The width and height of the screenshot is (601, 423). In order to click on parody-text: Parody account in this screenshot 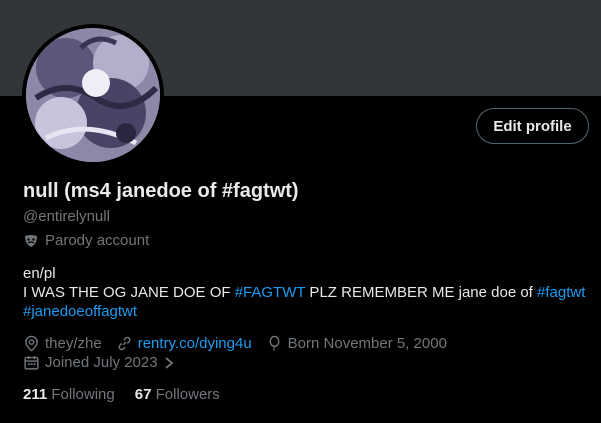, I will do `click(97, 240)`.